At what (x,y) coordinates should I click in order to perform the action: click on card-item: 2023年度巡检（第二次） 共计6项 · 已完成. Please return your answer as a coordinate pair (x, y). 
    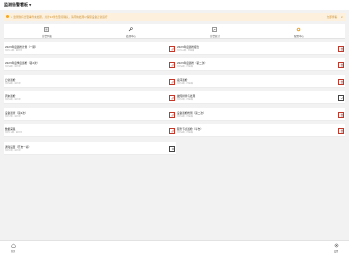
    Looking at the image, I should click on (260, 64).